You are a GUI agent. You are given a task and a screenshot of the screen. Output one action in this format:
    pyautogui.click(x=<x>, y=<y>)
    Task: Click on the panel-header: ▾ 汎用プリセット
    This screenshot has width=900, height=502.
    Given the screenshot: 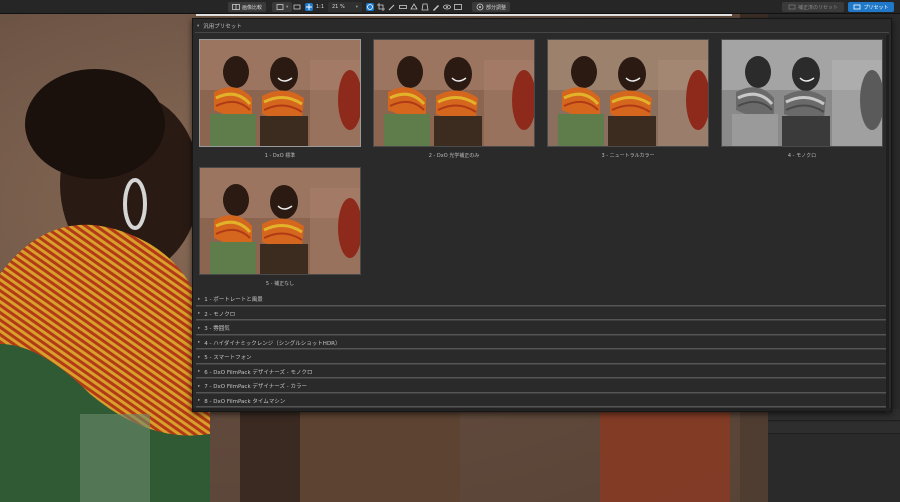 What is the action you would take?
    pyautogui.click(x=542, y=26)
    